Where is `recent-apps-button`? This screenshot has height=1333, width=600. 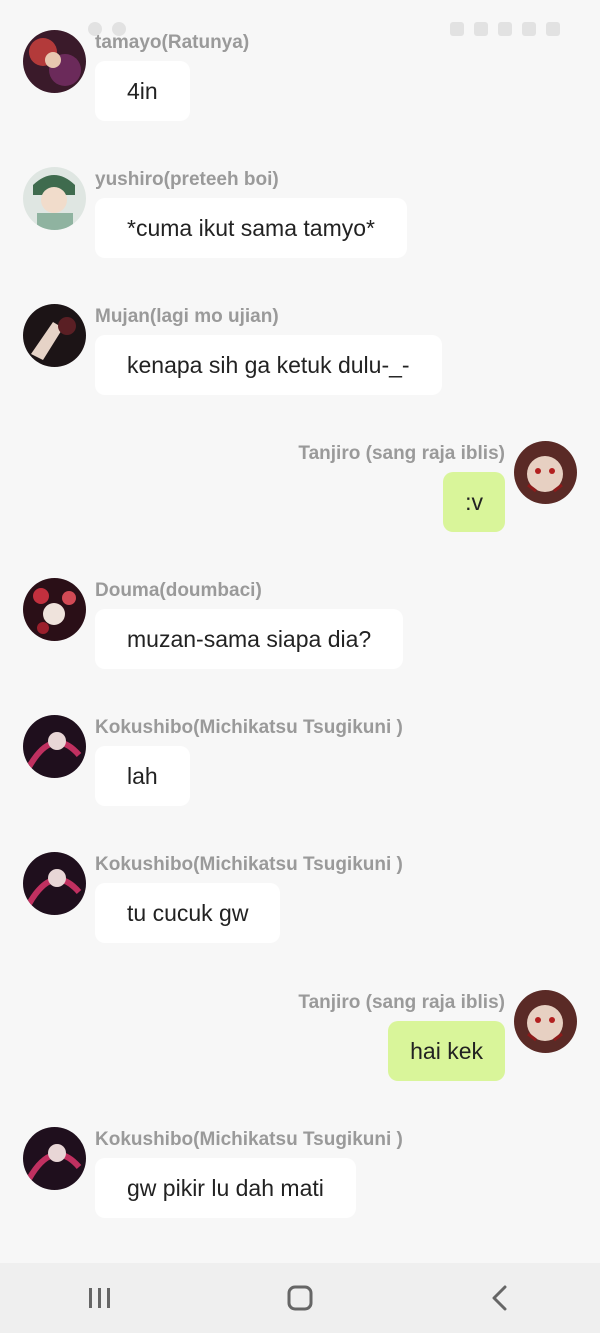 recent-apps-button is located at coordinates (100, 1298).